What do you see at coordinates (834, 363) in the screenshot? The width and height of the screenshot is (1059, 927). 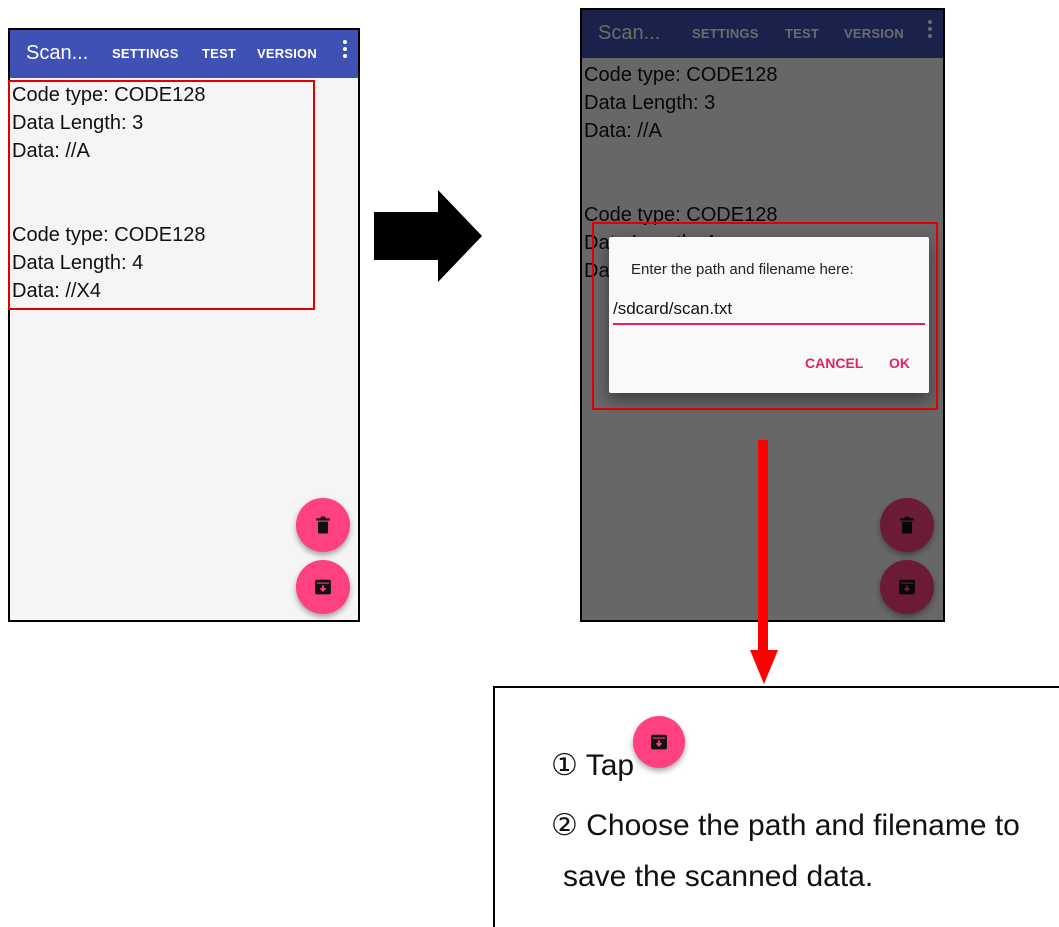 I see `cancel-button: CANCEL` at bounding box center [834, 363].